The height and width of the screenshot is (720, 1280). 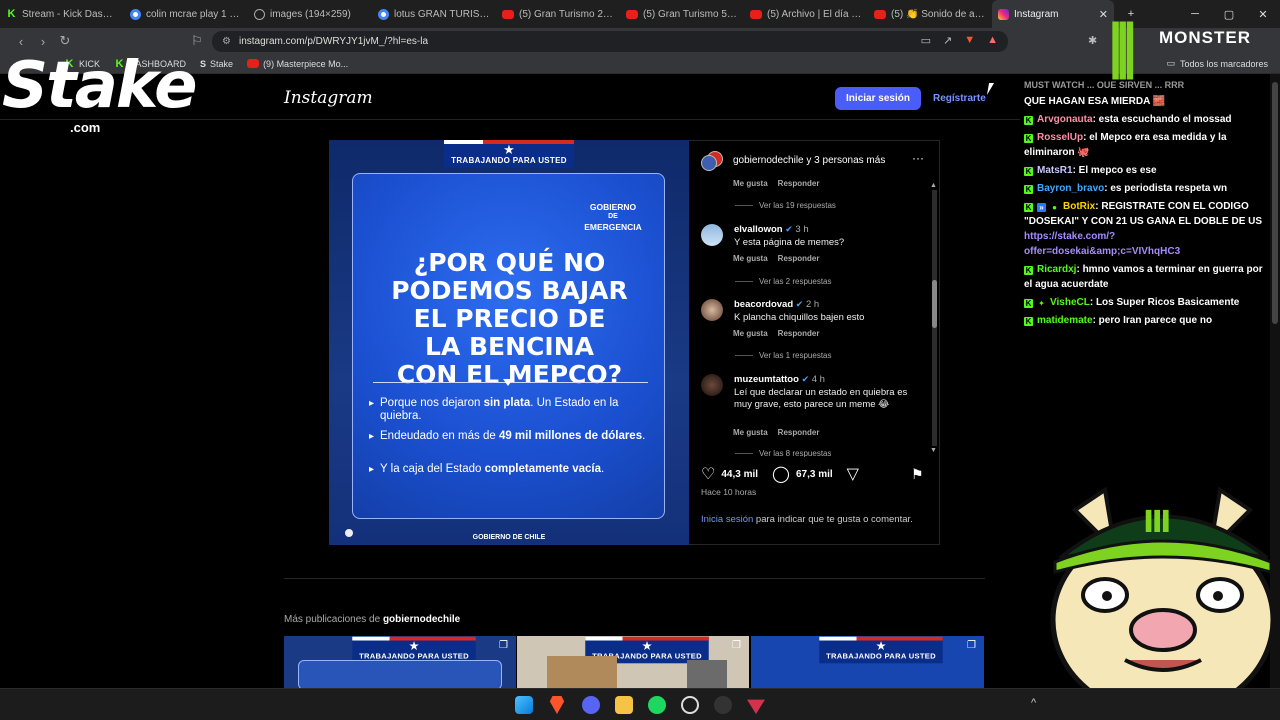 What do you see at coordinates (524, 705) in the screenshot?
I see `windows-start-icon` at bounding box center [524, 705].